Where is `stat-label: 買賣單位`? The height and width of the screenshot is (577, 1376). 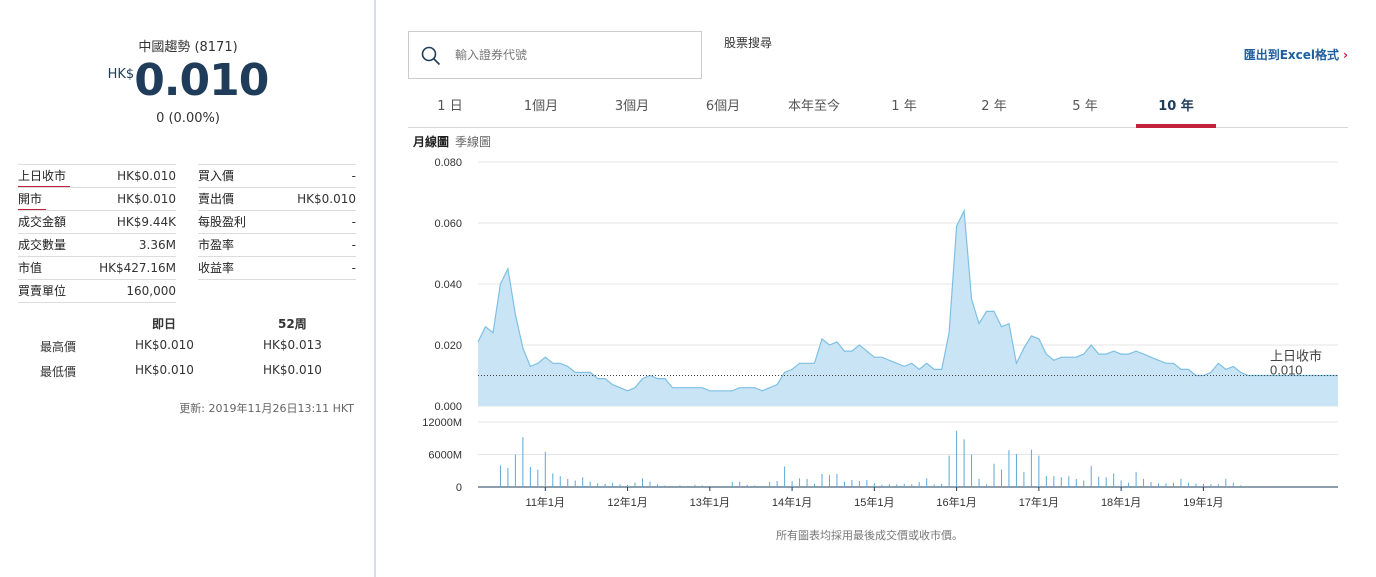
stat-label: 買賣單位 is located at coordinates (42, 291).